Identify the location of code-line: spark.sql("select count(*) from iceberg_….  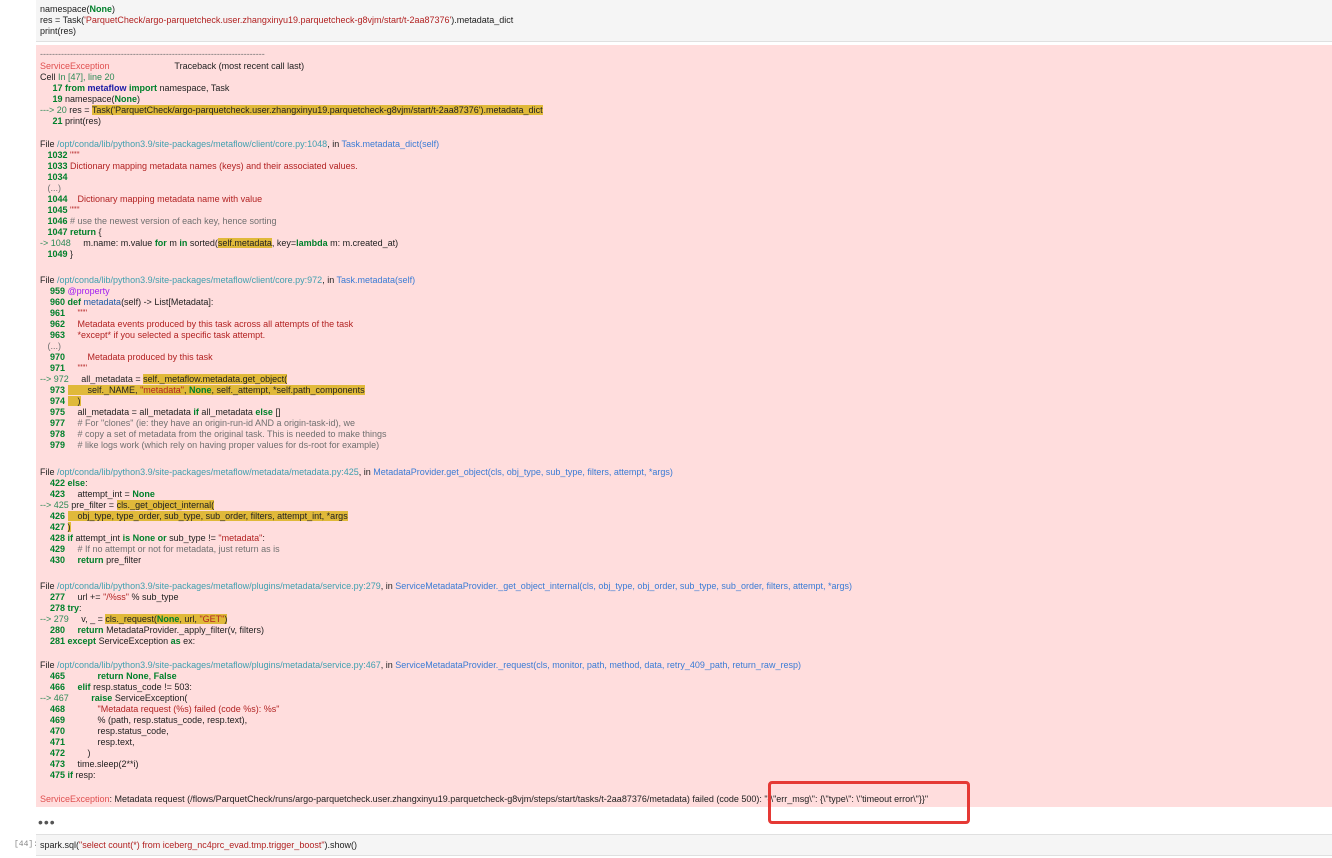
(199, 845).